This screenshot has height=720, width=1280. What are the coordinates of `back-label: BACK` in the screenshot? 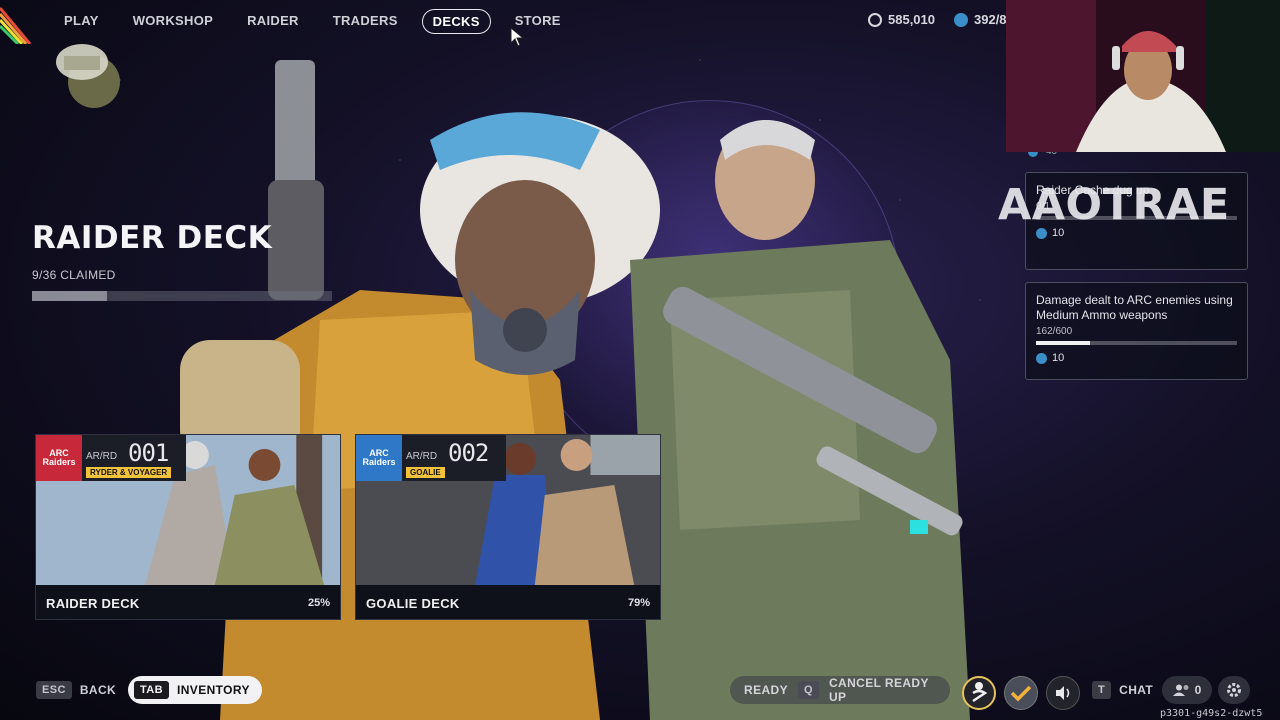 It's located at (98, 690).